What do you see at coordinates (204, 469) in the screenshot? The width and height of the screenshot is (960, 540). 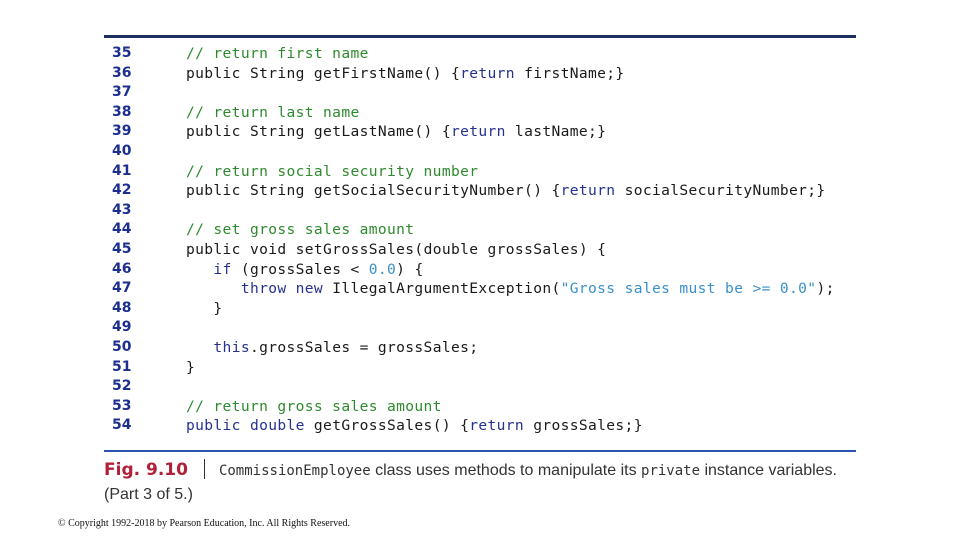 I see `caption-separator` at bounding box center [204, 469].